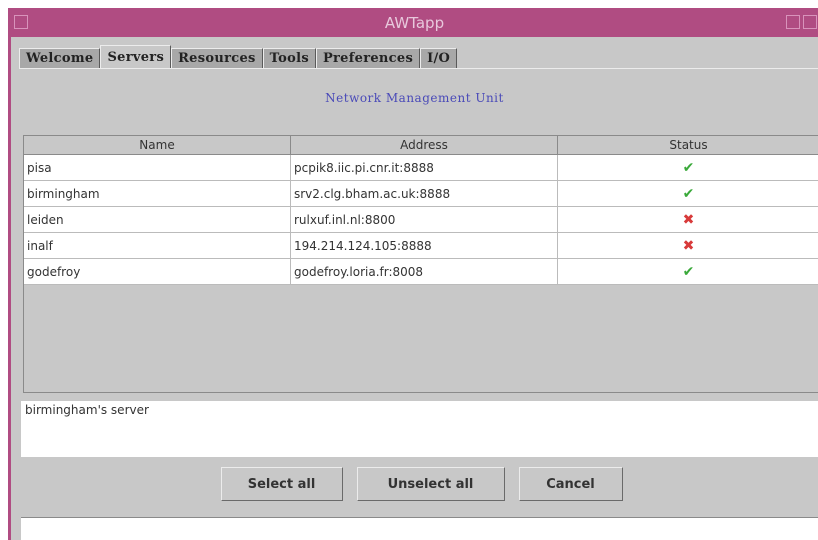  I want to click on button-row: Select all Unselect all Cancel, so click(414, 484).